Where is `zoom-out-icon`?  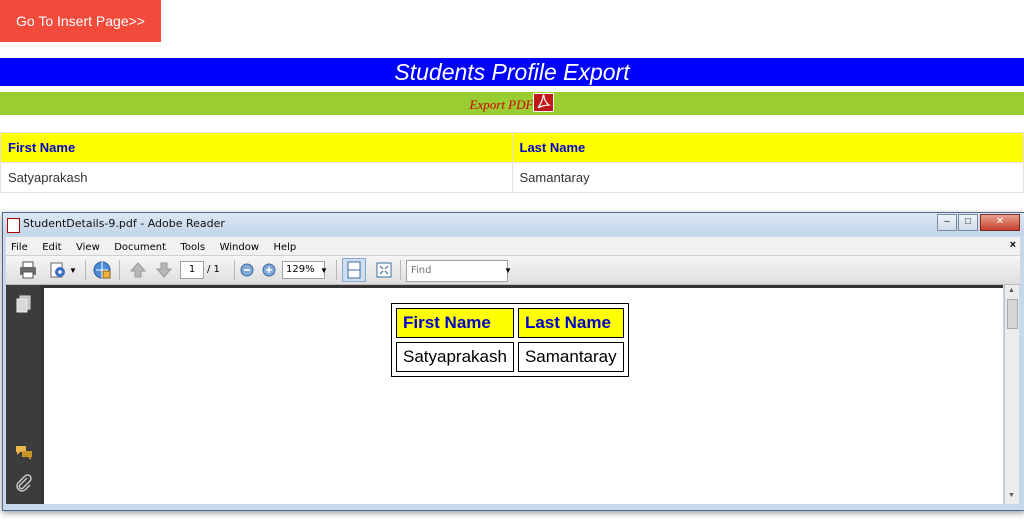 zoom-out-icon is located at coordinates (247, 270).